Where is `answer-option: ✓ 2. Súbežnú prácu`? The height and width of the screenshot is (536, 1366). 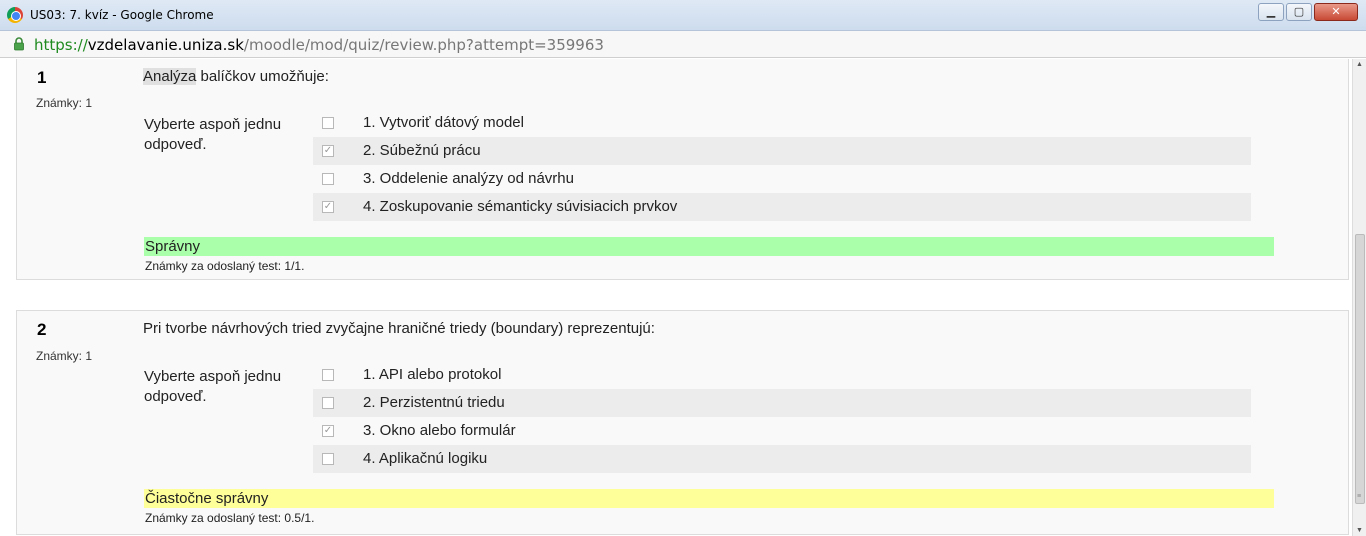
answer-option: ✓ 2. Súbežnú prácu is located at coordinates (782, 151).